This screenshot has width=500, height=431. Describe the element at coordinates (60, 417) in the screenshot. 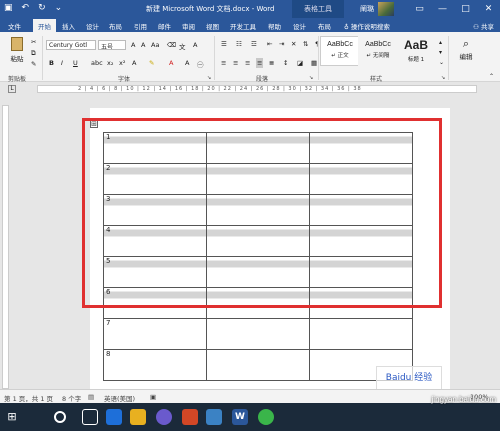

I see `cortana-icon` at that location.